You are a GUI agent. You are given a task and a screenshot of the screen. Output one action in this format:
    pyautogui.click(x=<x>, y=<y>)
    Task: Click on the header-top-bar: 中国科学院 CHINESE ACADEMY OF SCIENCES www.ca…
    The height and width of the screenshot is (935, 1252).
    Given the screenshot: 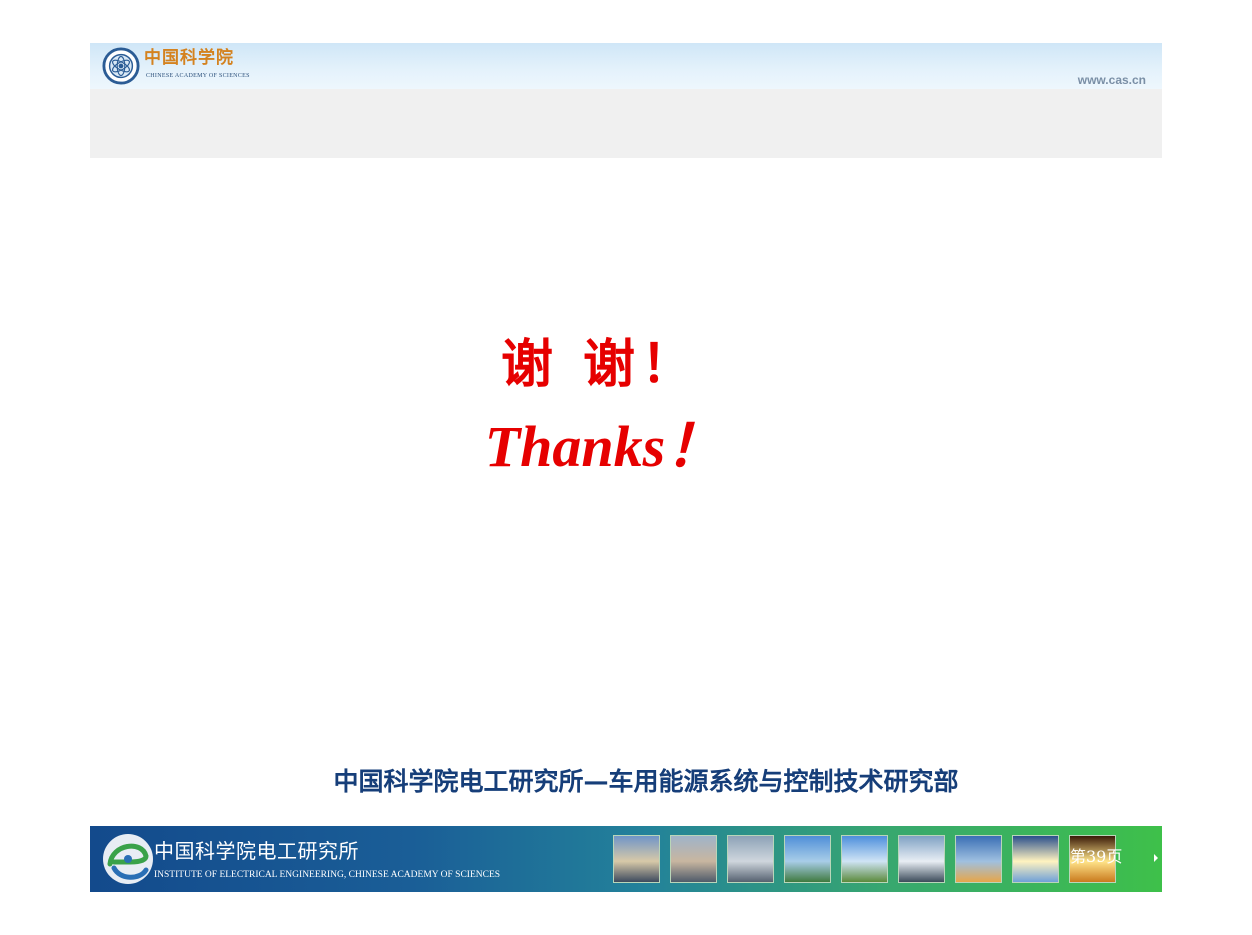 What is the action you would take?
    pyautogui.click(x=626, y=66)
    